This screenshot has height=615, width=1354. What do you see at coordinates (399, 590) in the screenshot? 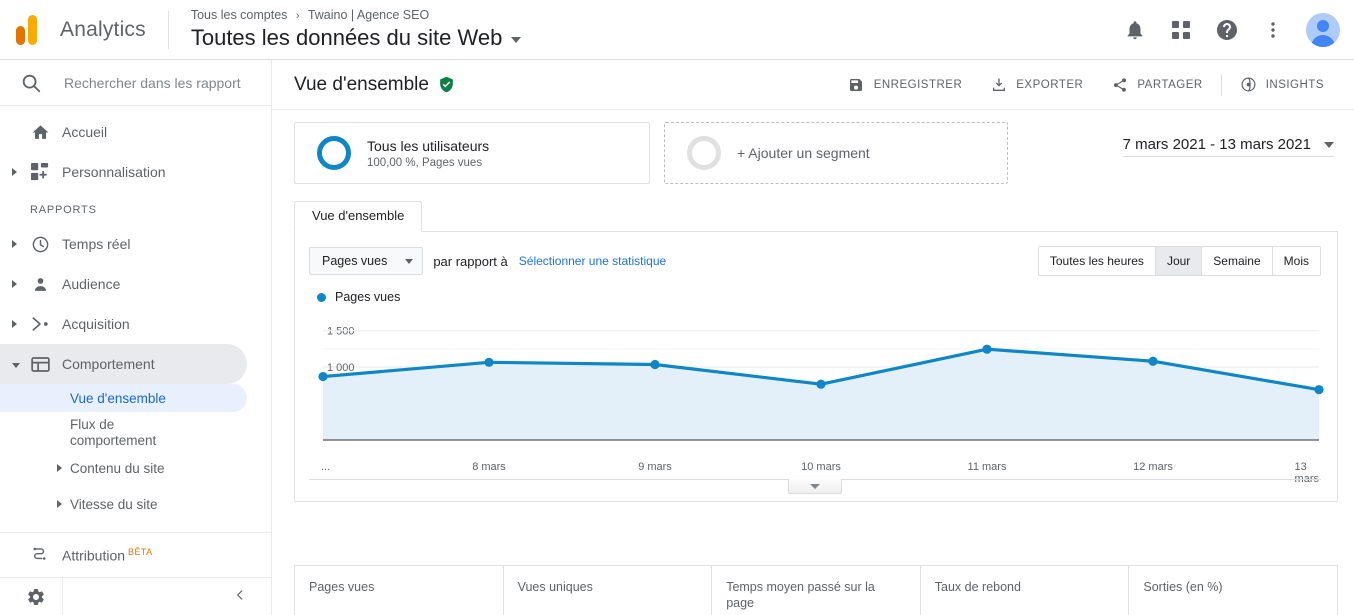
I see `metric-card: Pages vues6 018` at bounding box center [399, 590].